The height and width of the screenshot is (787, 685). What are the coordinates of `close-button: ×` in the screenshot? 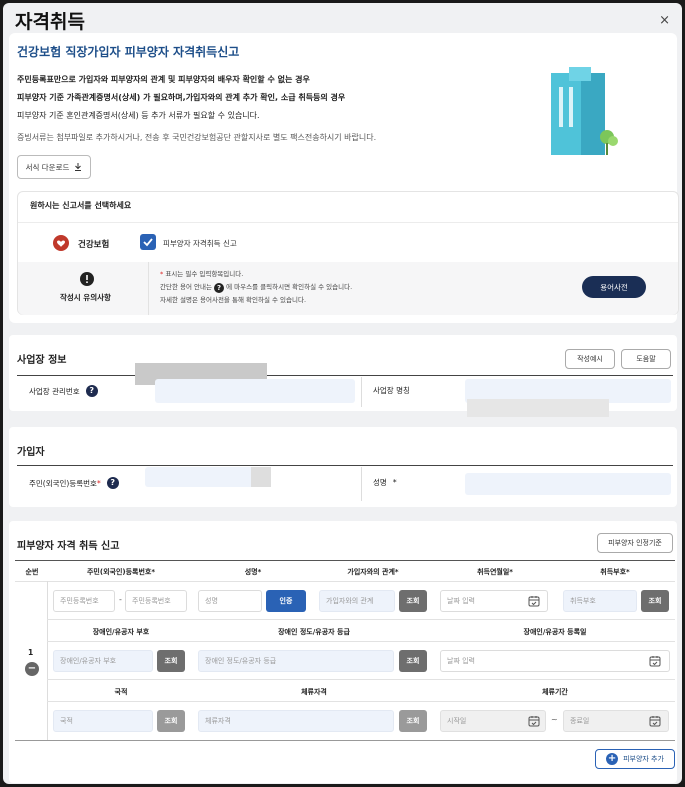 It's located at (664, 20).